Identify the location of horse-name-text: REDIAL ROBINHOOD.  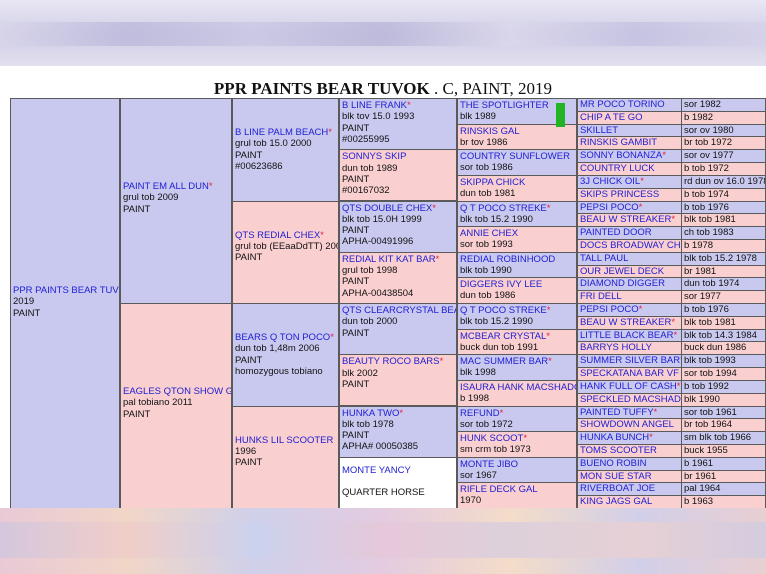
(508, 259).